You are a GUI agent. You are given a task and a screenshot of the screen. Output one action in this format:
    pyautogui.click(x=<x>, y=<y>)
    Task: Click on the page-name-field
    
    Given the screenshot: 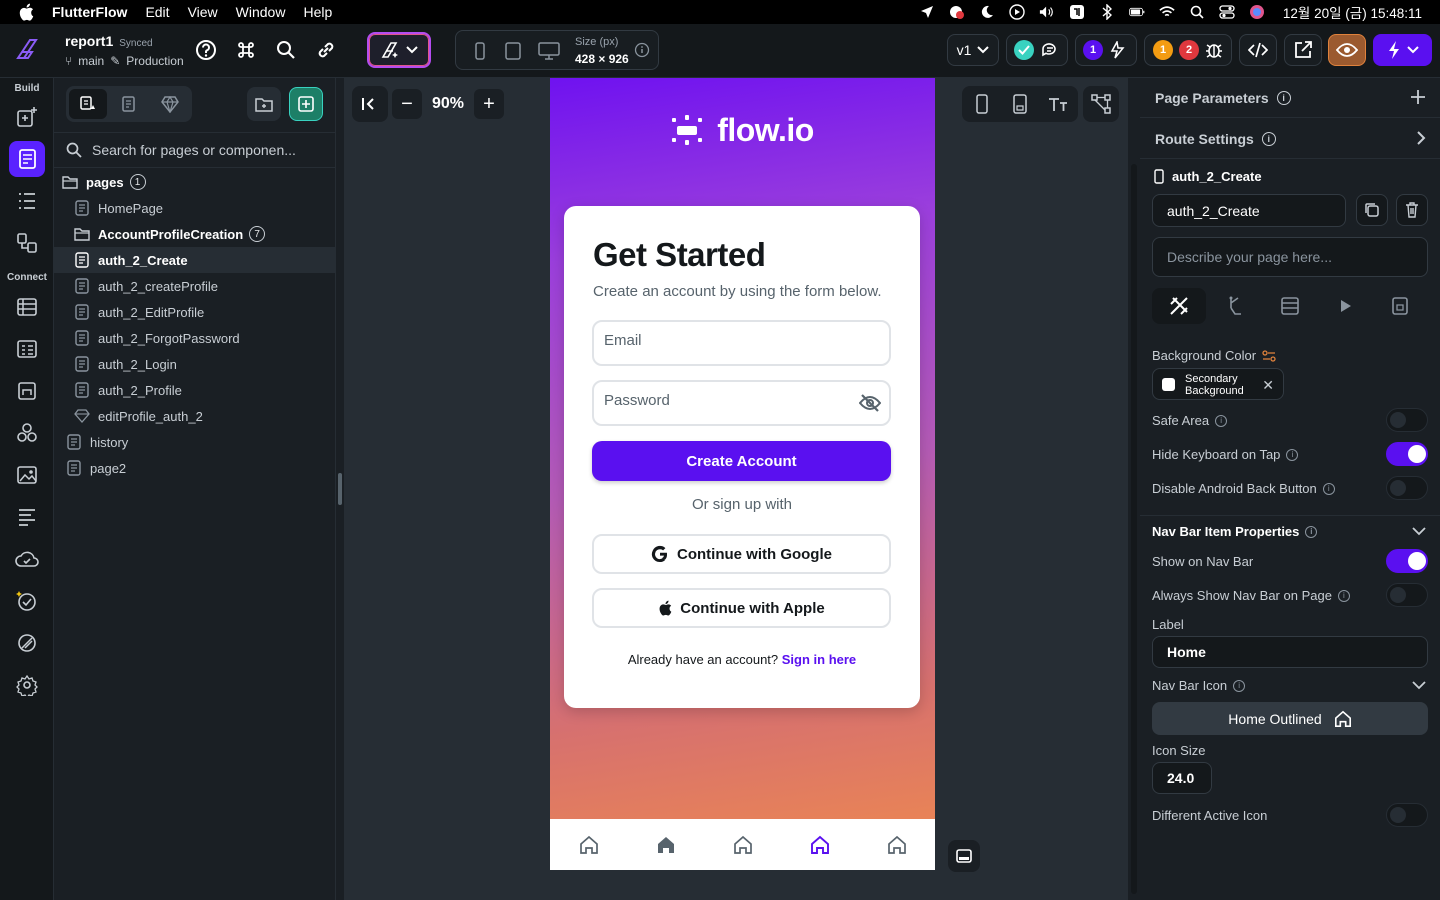 What is the action you would take?
    pyautogui.click(x=1249, y=210)
    